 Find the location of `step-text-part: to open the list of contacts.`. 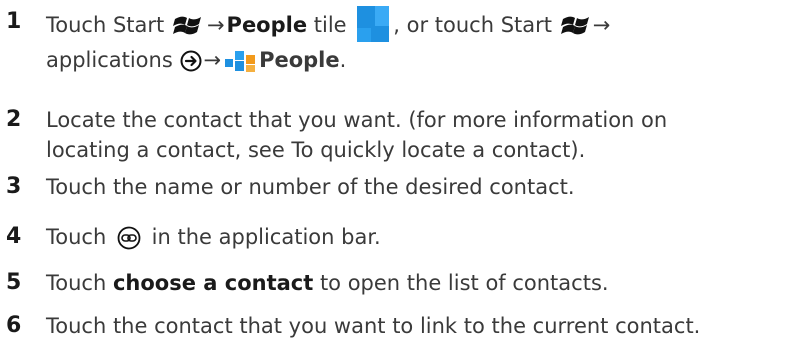

step-text-part: to open the list of contacts. is located at coordinates (461, 283).